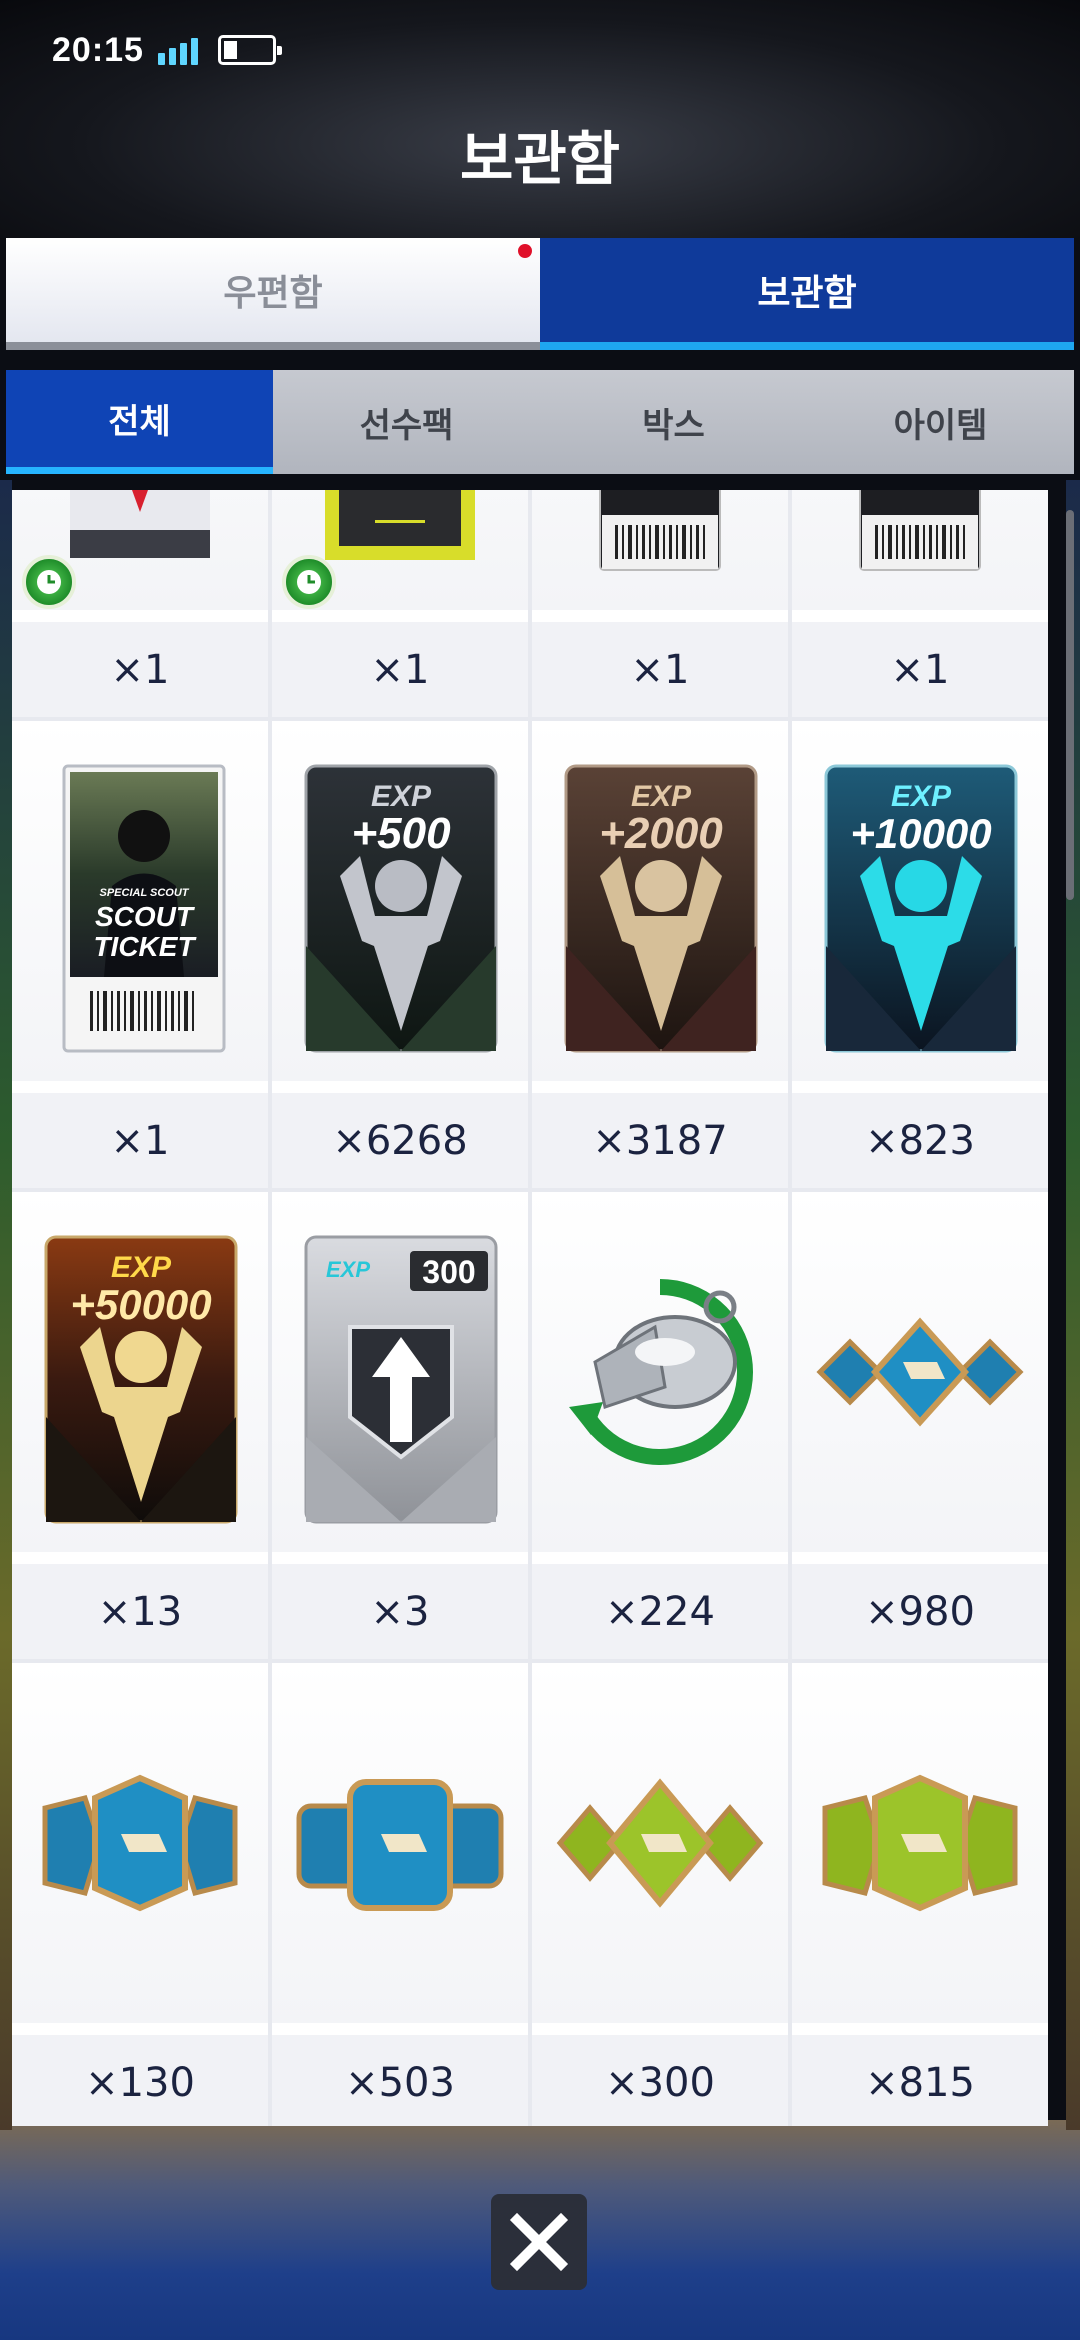  What do you see at coordinates (660, 2080) in the screenshot?
I see `item-quantity: ×300` at bounding box center [660, 2080].